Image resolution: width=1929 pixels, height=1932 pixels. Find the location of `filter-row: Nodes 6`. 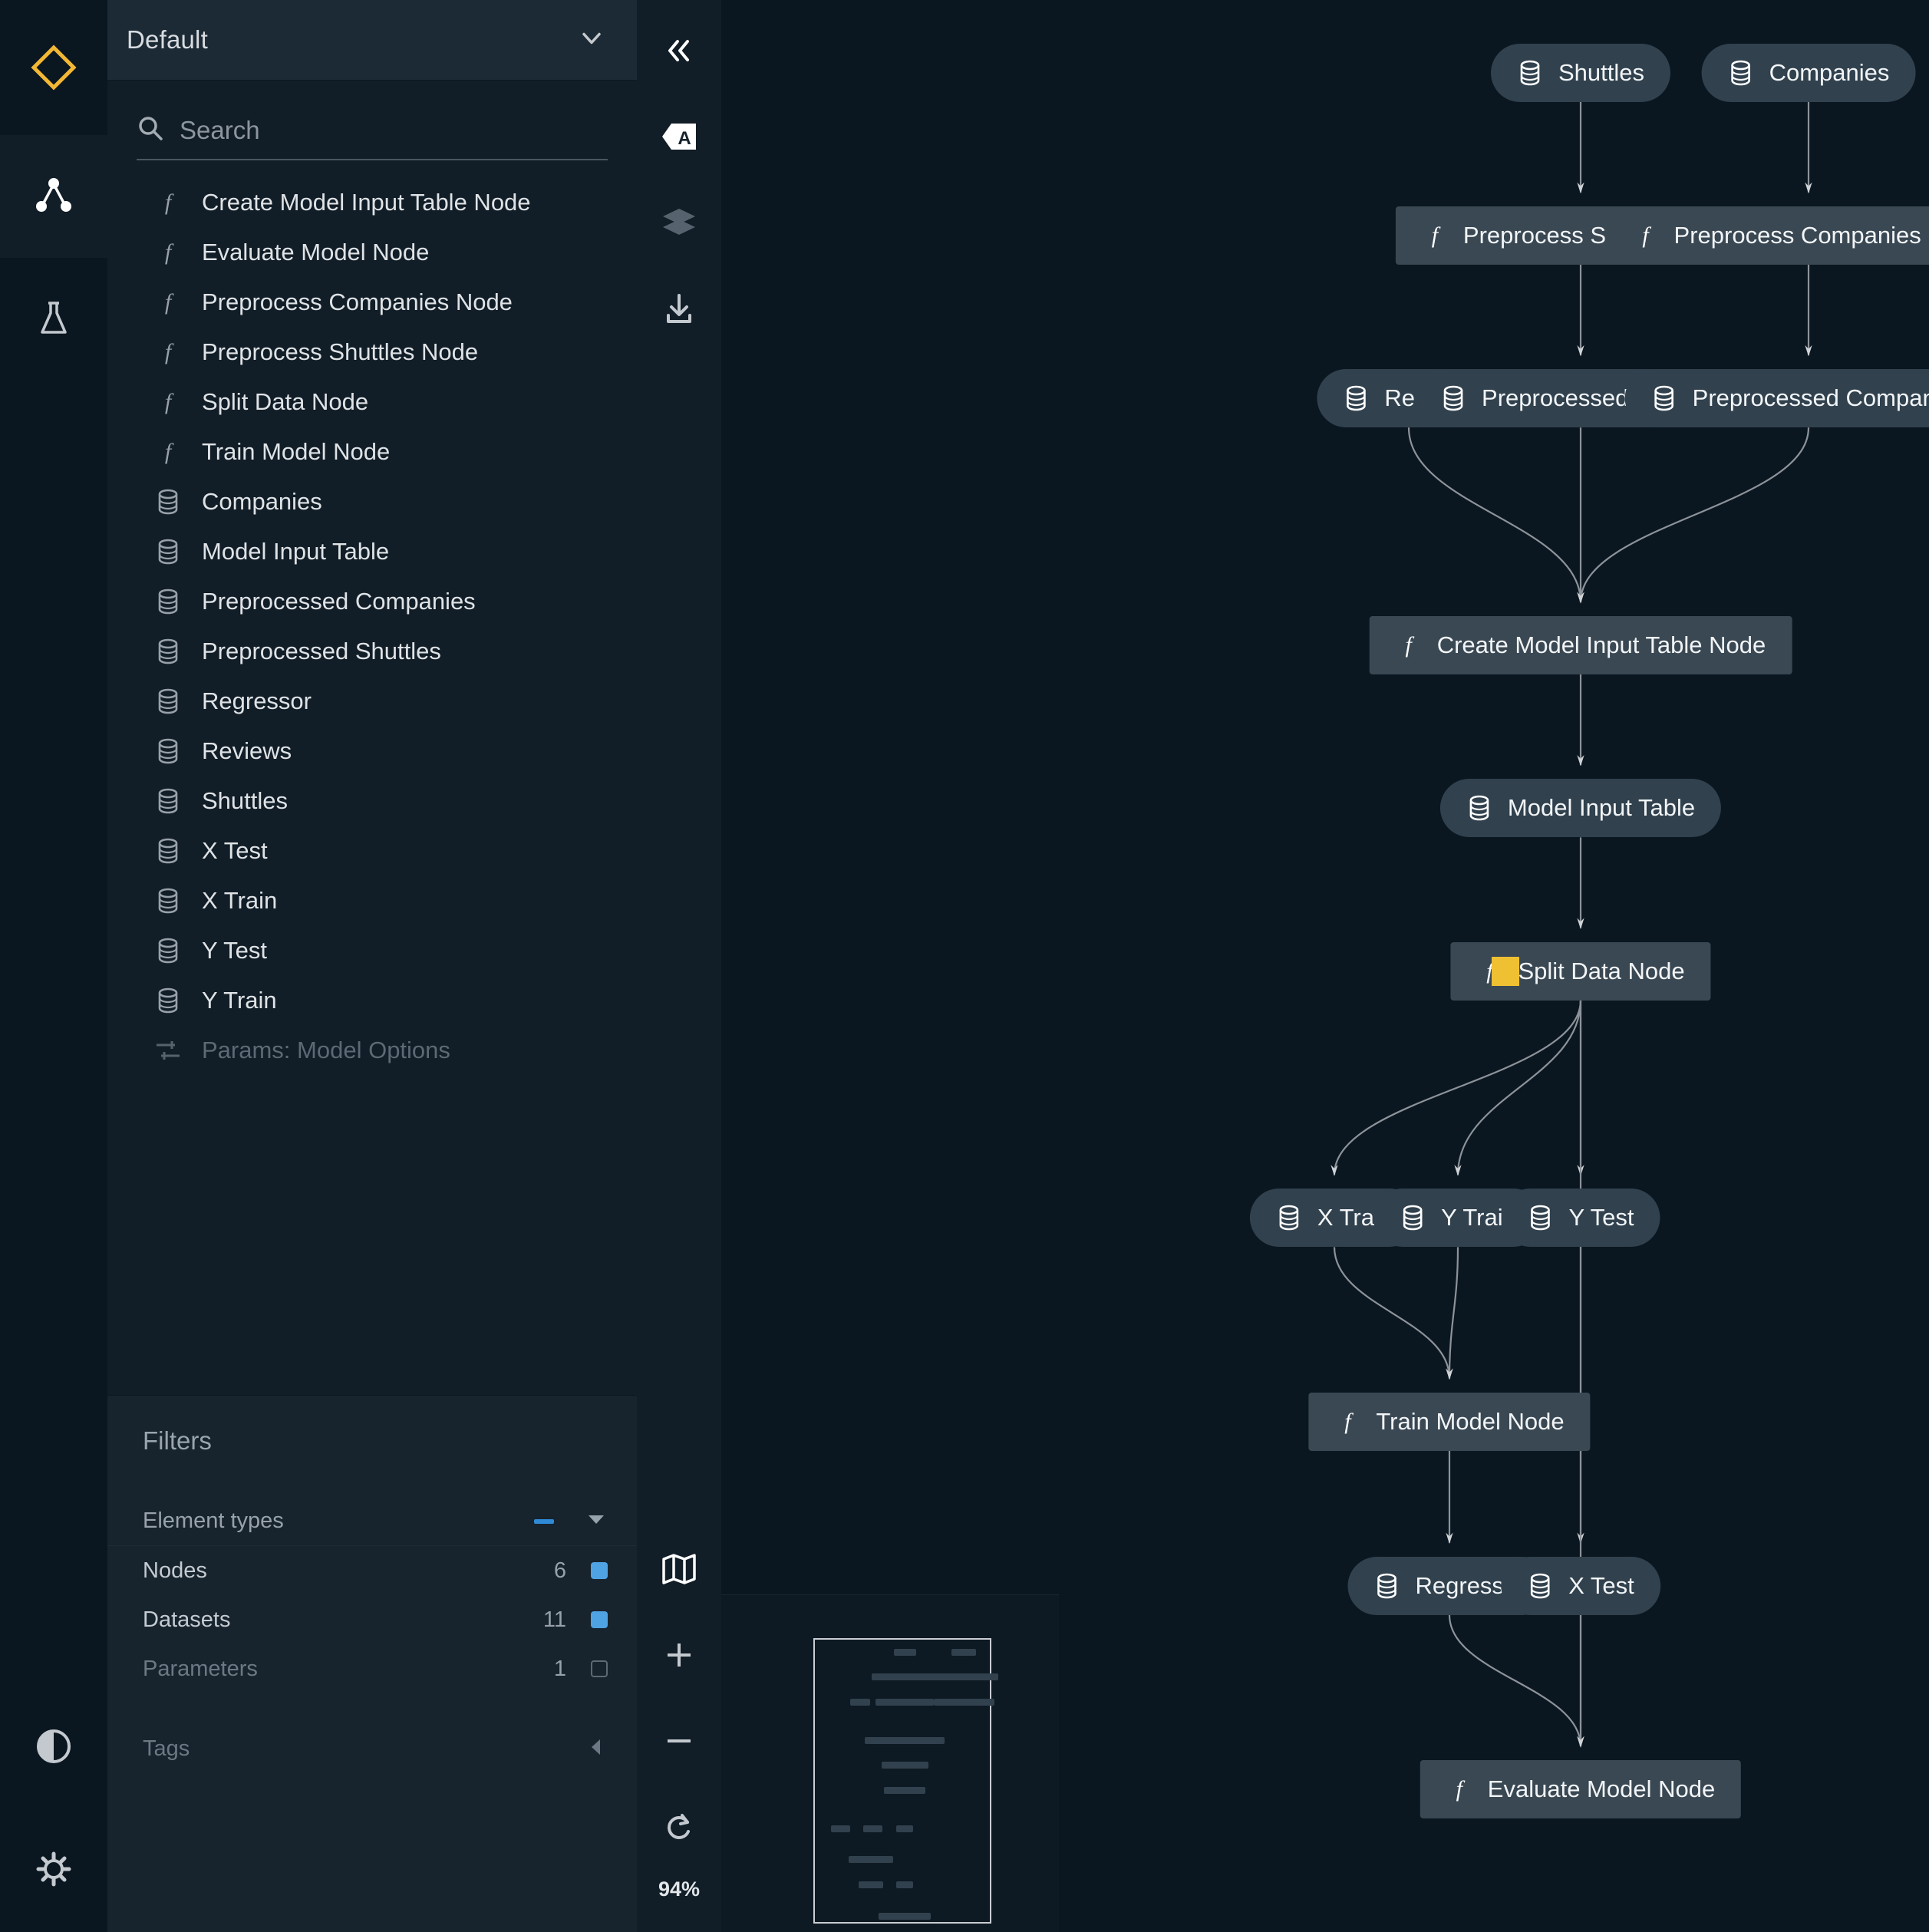

filter-row: Nodes 6 is located at coordinates (372, 1570).